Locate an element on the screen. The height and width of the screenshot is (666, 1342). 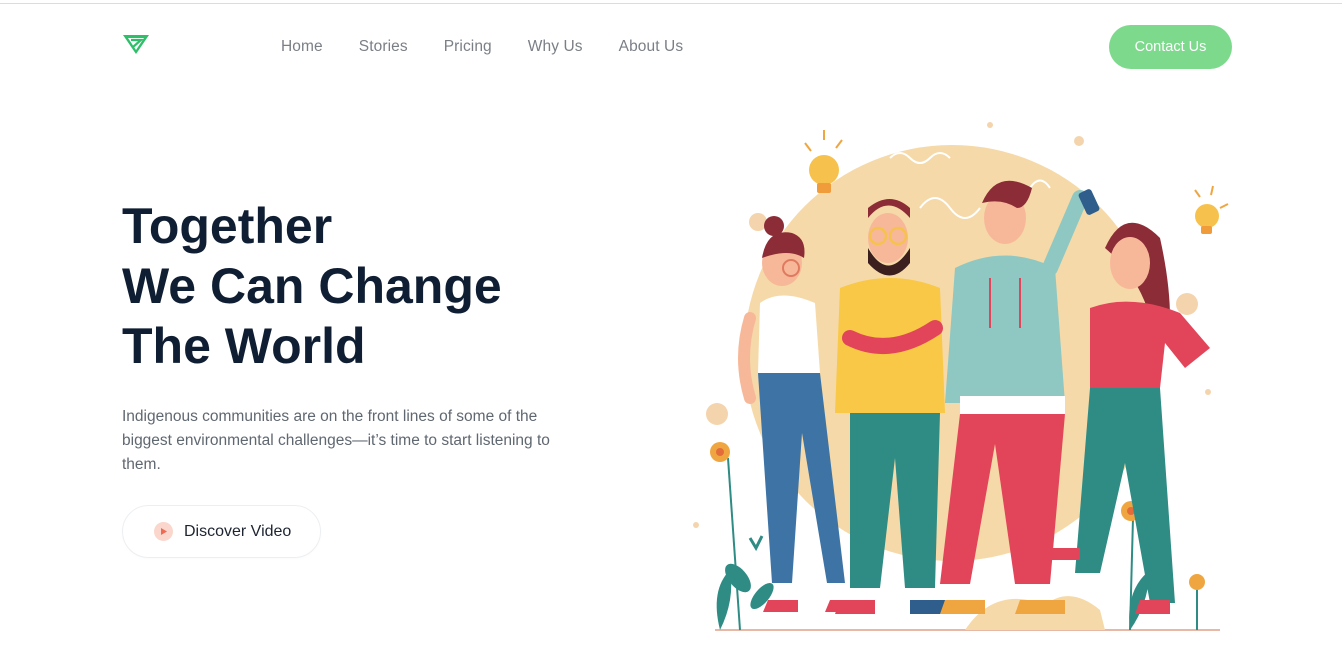
hero-title-line-3: The World is located at coordinates (244, 346).